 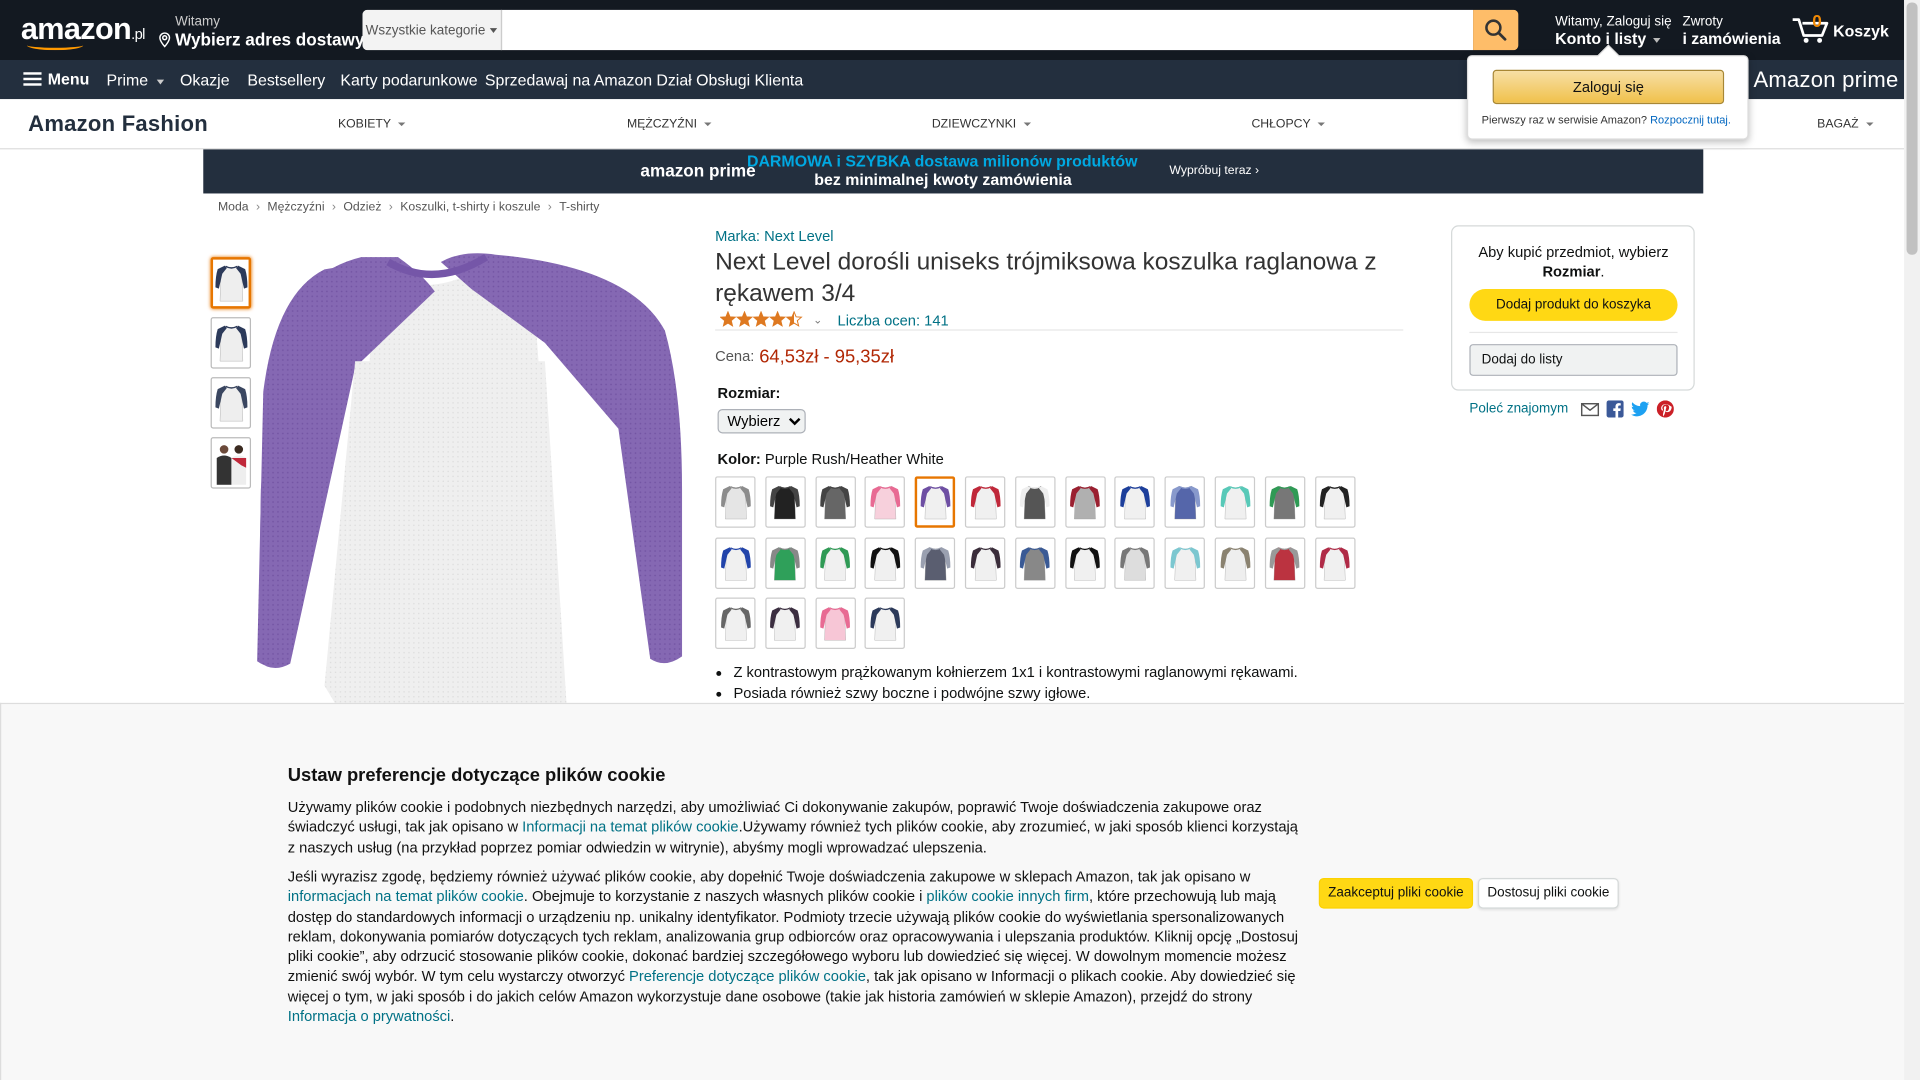 What do you see at coordinates (1845, 124) in the screenshot?
I see `subnav-luggage: BAGAŻ` at bounding box center [1845, 124].